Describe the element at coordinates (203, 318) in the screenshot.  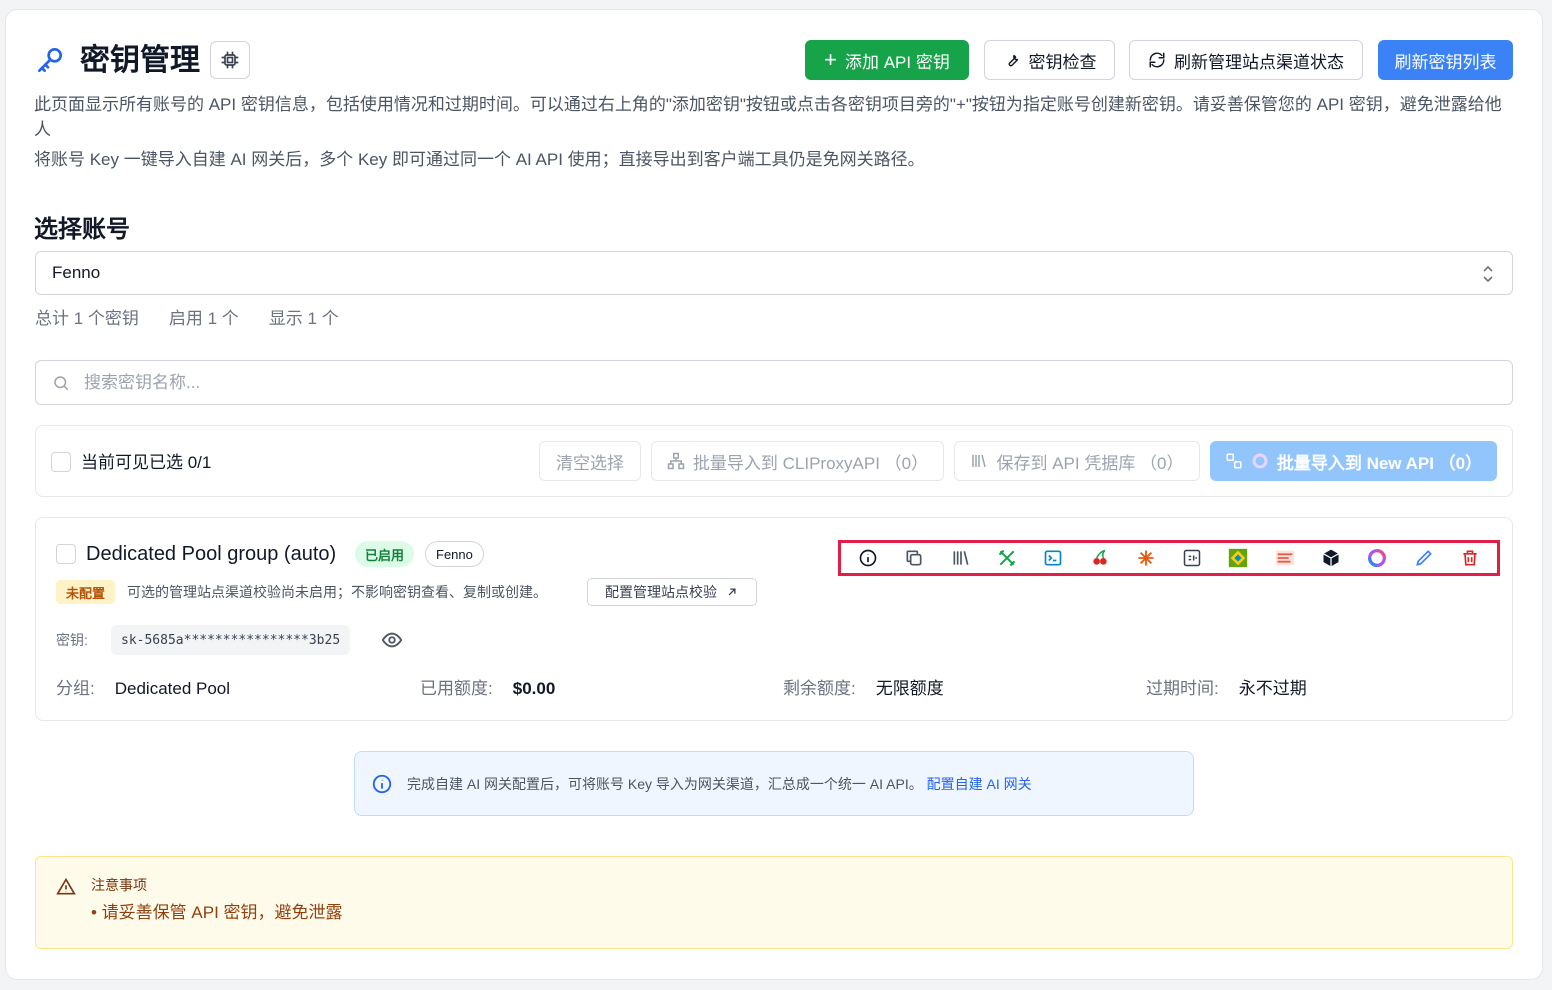
I see `stat-enabled: 启用 1 个` at that location.